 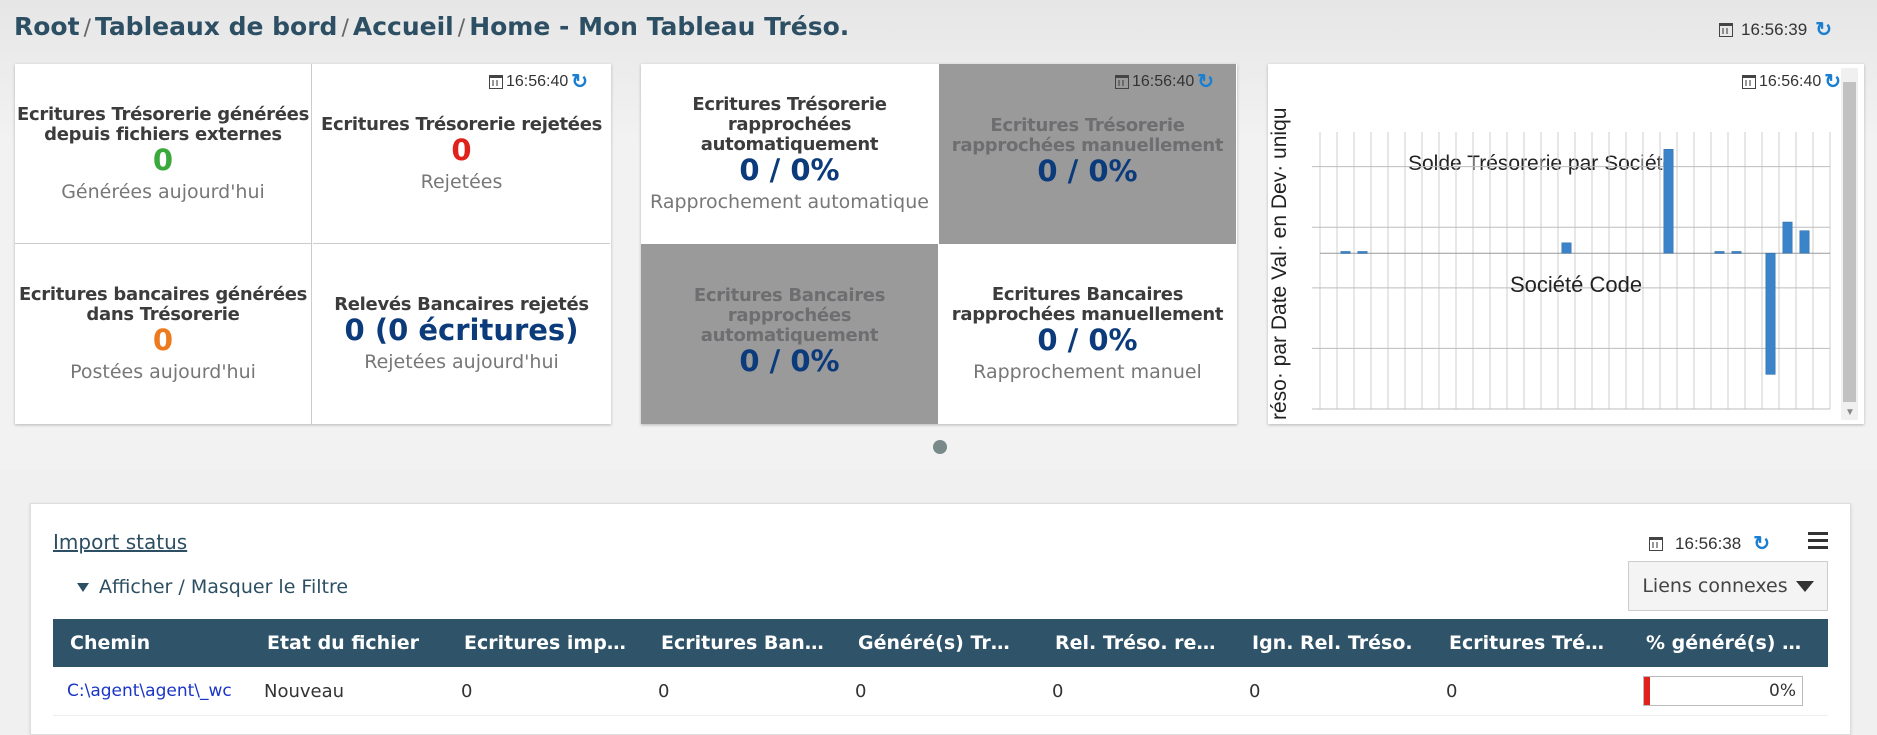 What do you see at coordinates (163, 372) in the screenshot?
I see `kpi-subtitle: Postées aujourd'hui` at bounding box center [163, 372].